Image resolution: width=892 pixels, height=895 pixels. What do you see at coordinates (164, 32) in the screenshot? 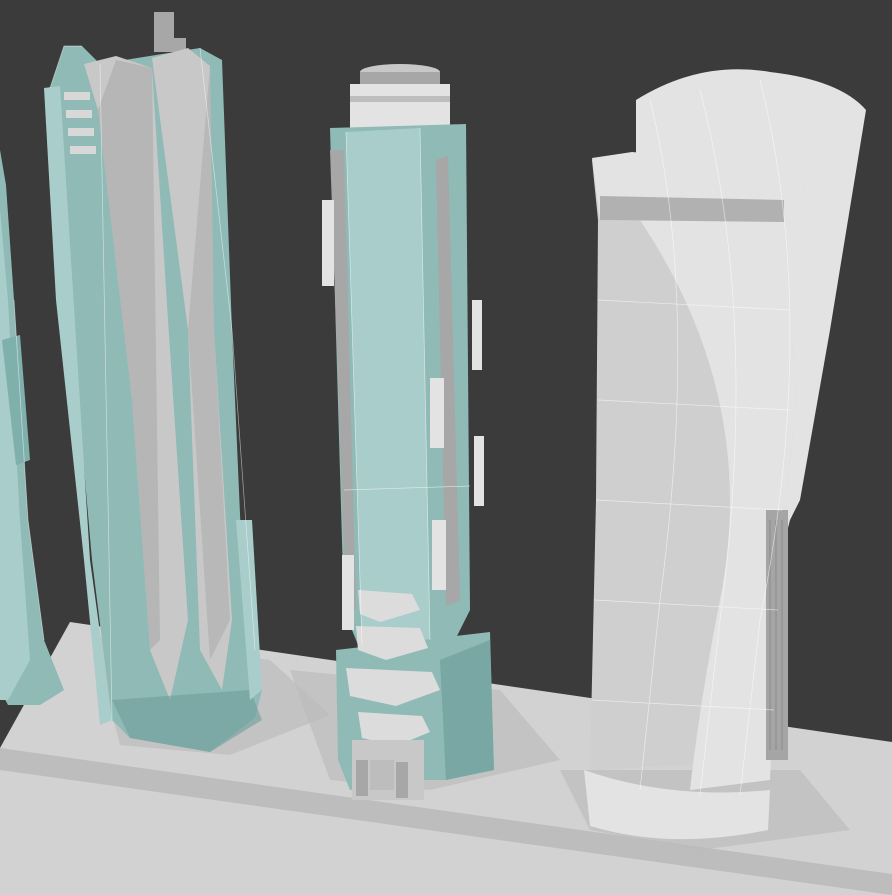
I see `tower2-antenna` at bounding box center [164, 32].